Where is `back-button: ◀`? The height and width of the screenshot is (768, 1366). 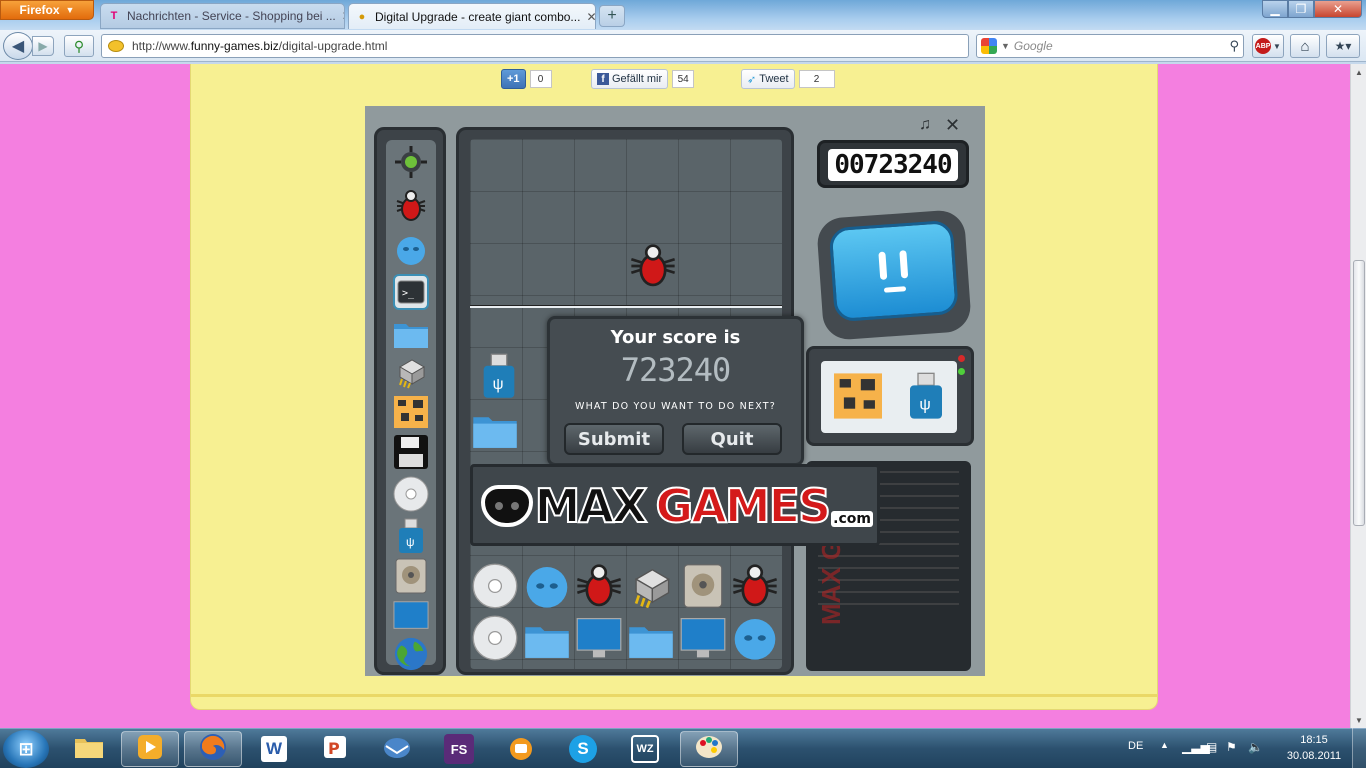
back-button: ◀ is located at coordinates (18, 46).